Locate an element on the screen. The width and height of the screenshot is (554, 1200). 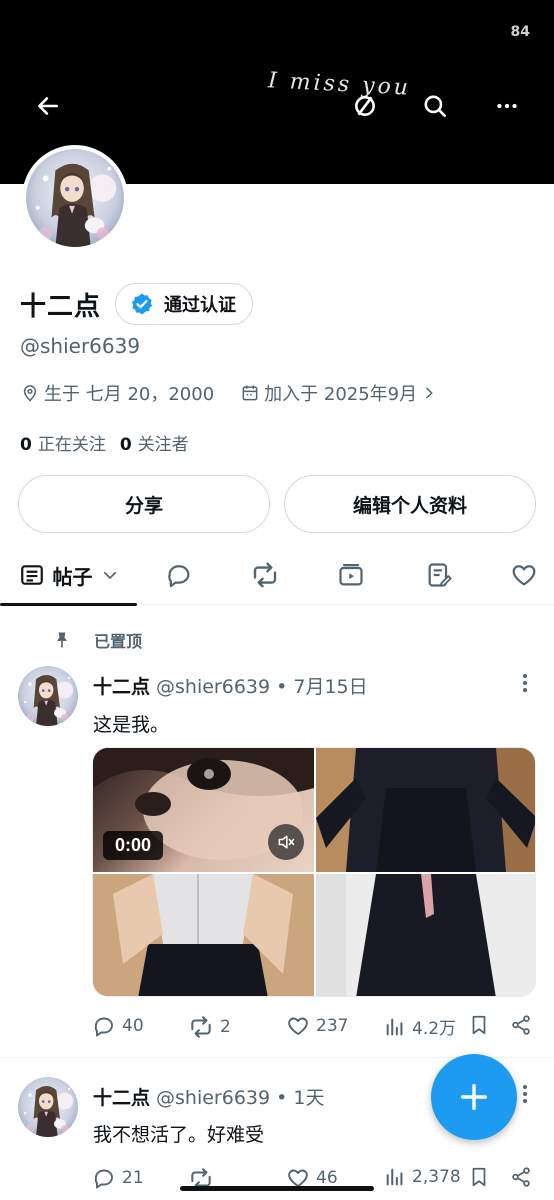
tab-videos is located at coordinates (351, 575).